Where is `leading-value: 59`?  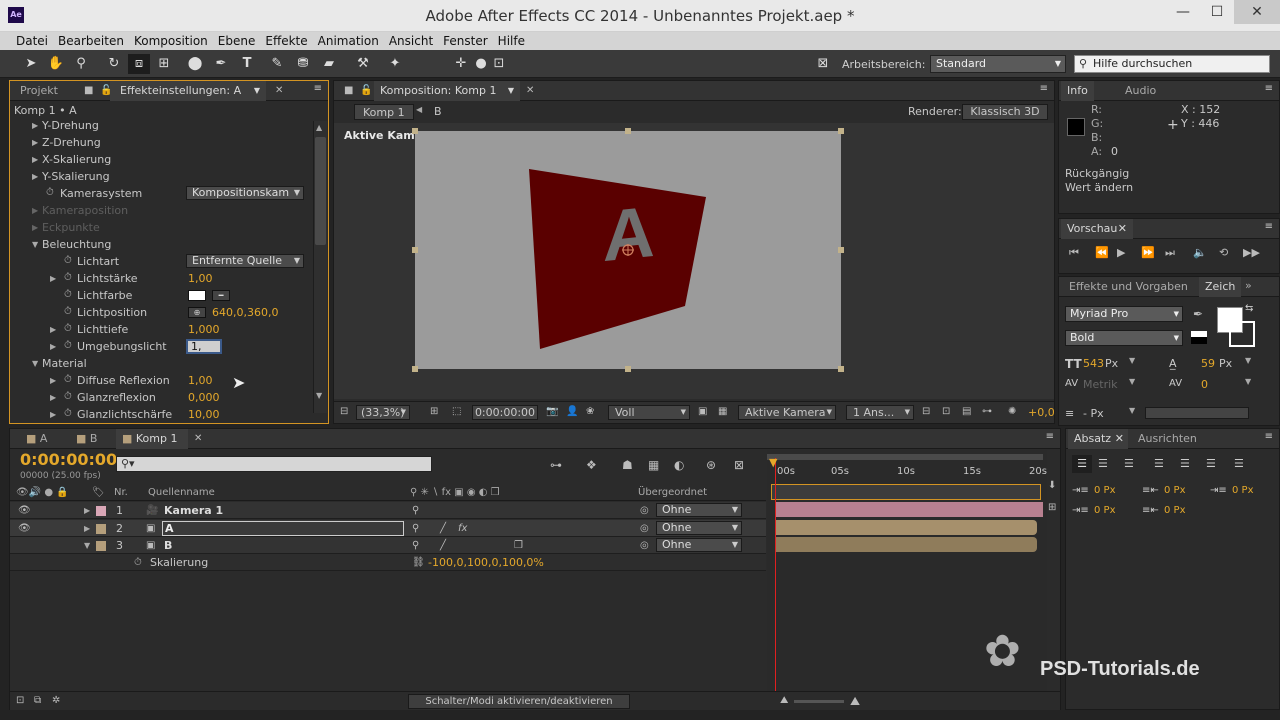 leading-value: 59 is located at coordinates (1208, 363).